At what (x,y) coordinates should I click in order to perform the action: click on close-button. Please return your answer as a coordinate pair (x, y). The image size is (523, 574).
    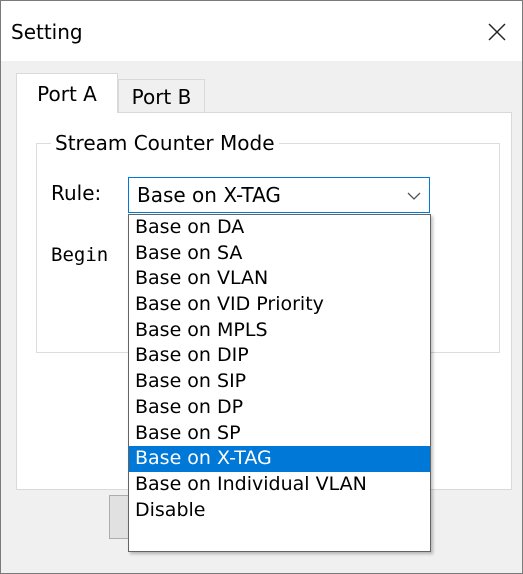
    Looking at the image, I should click on (497, 32).